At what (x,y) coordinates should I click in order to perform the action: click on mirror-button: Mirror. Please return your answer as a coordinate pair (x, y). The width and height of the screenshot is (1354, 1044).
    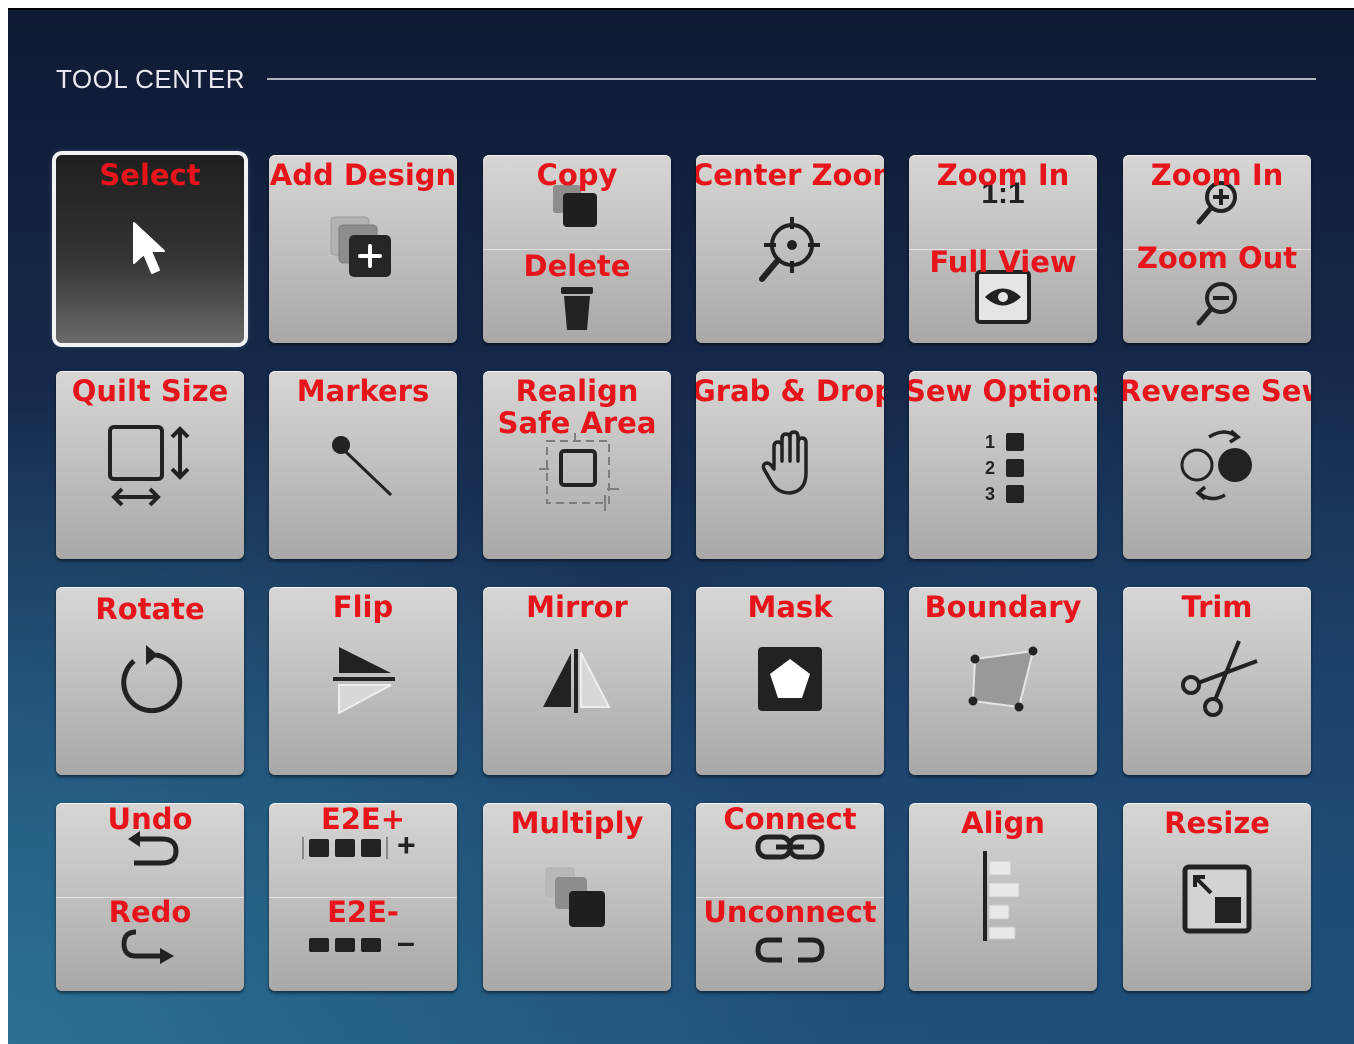
    Looking at the image, I should click on (577, 681).